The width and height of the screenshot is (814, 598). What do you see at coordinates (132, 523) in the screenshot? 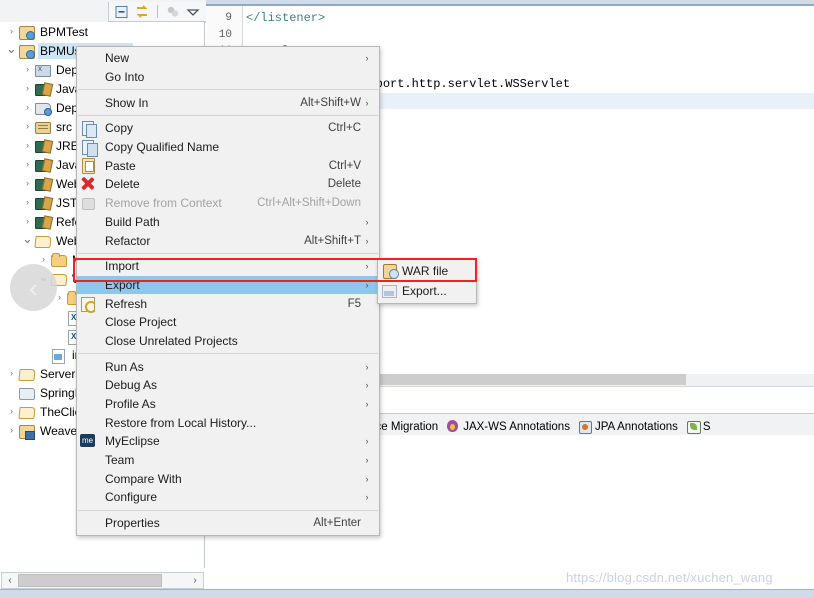
I see `menu-item-label: Properties` at bounding box center [132, 523].